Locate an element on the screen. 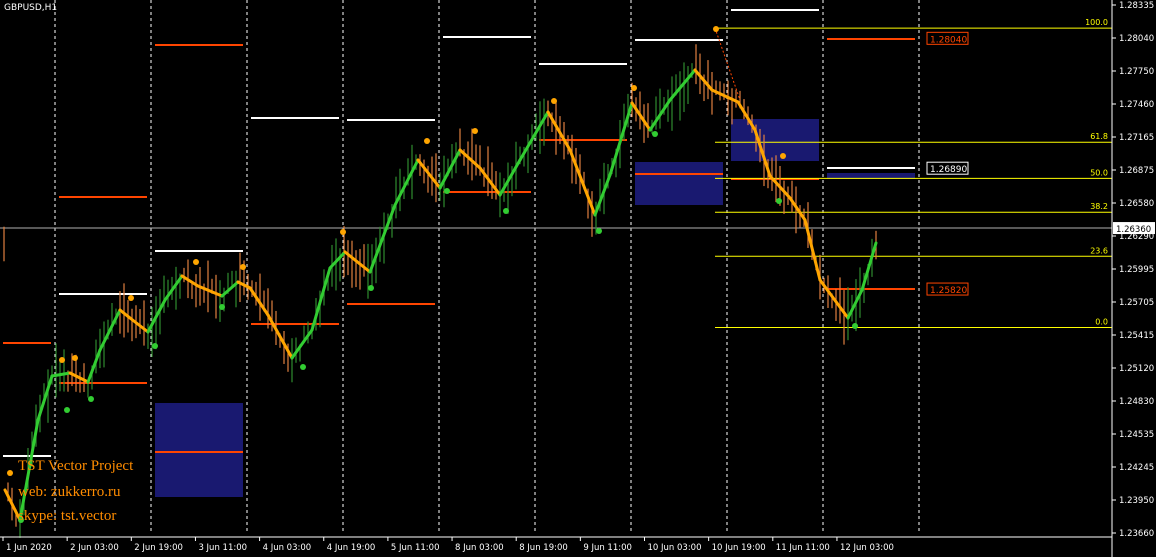 The height and width of the screenshot is (557, 1156). fib-label-5: 0.0 is located at coordinates (1101, 321).